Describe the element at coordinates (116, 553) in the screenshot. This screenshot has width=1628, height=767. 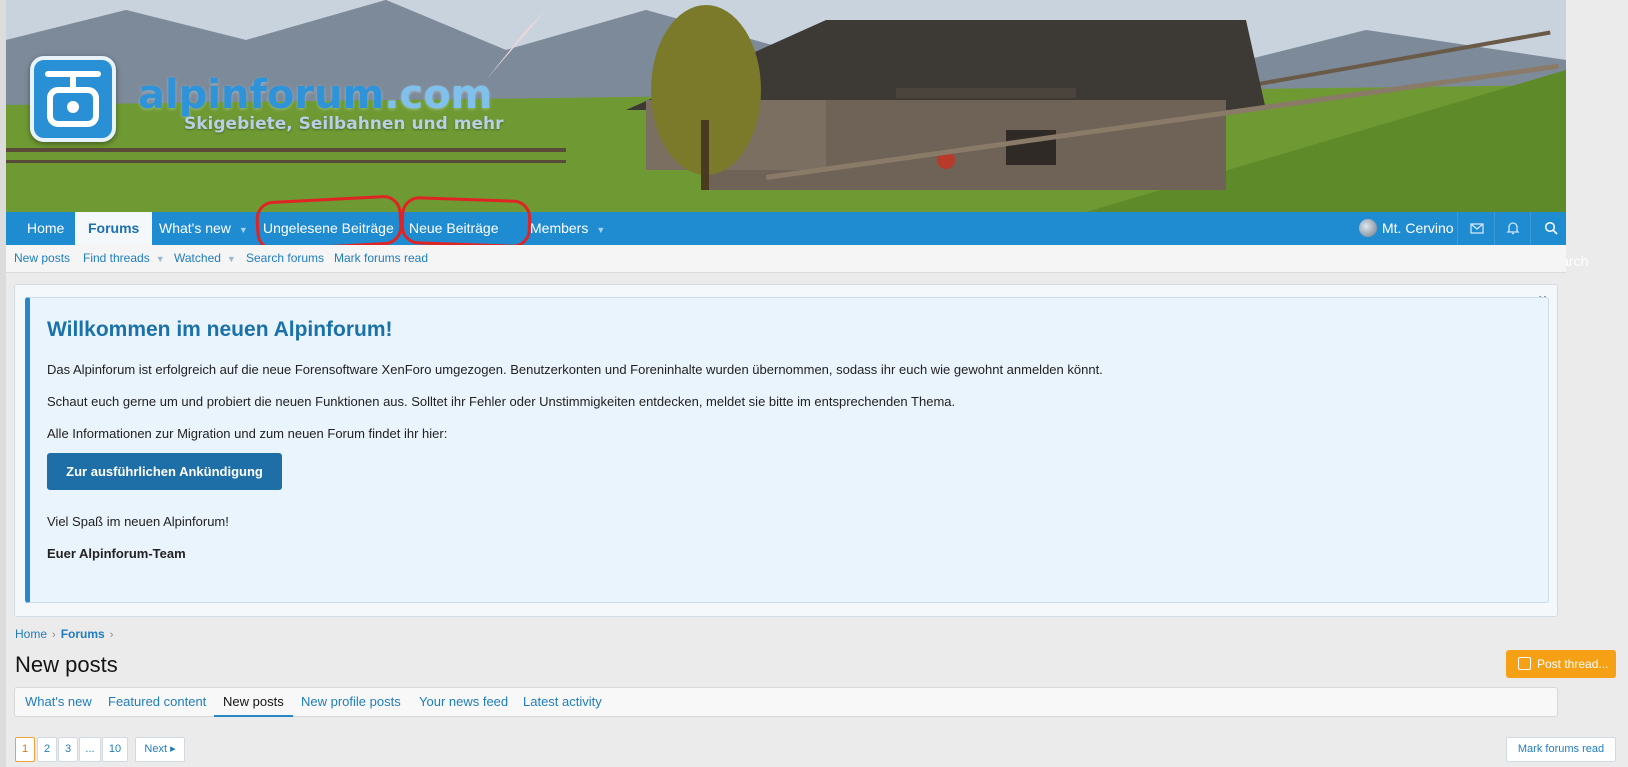
I see `notice-signature: Euer Alpinforum-Team` at that location.